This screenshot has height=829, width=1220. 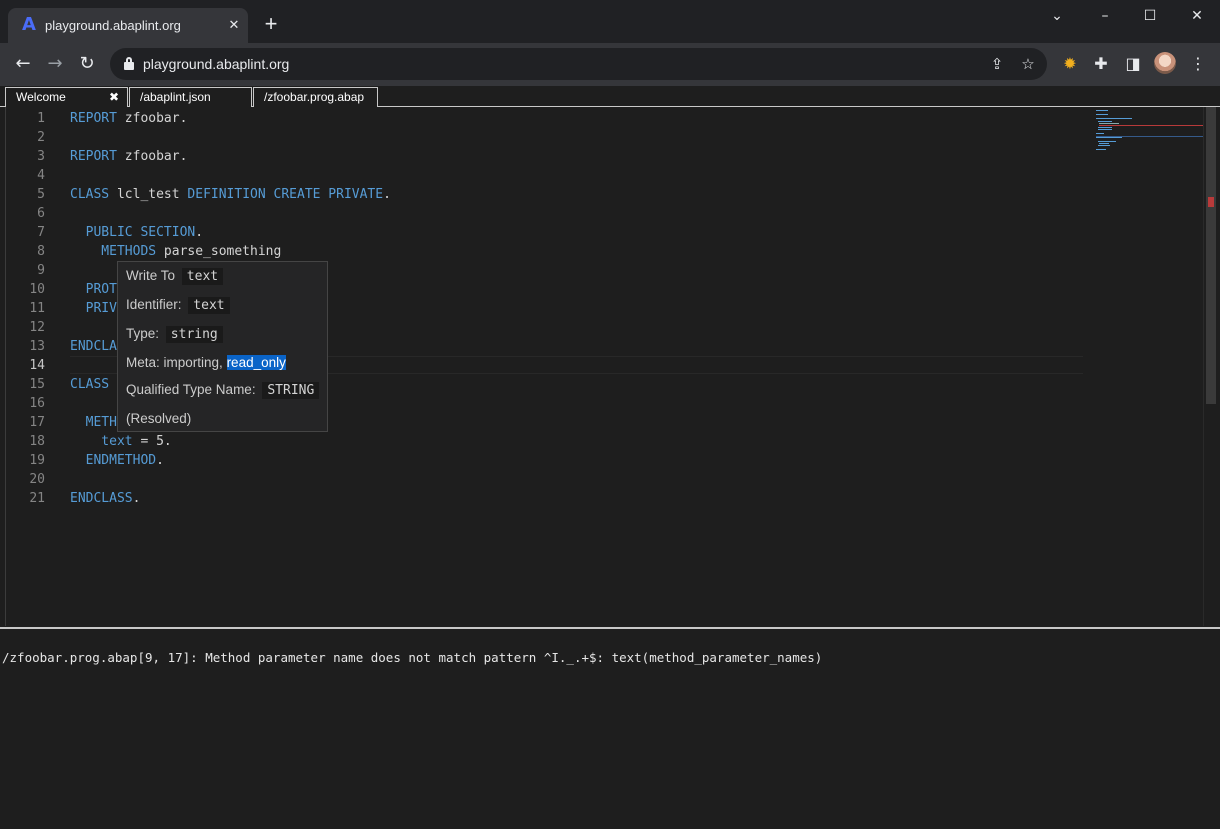 What do you see at coordinates (1149, 366) in the screenshot?
I see `minimap` at bounding box center [1149, 366].